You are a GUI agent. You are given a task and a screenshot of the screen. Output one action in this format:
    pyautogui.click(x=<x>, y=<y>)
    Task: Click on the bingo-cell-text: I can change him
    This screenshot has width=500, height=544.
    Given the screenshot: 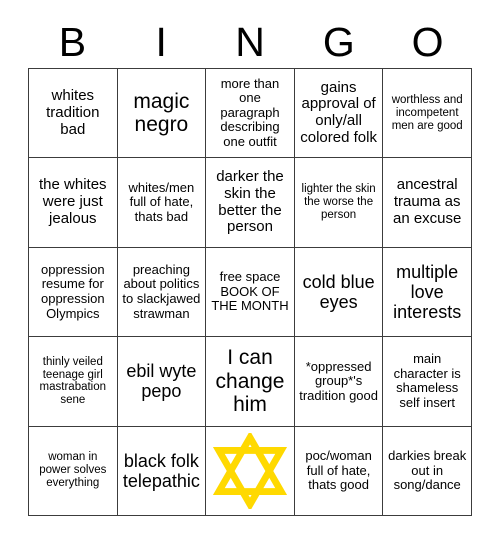 What is the action you would take?
    pyautogui.click(x=250, y=381)
    